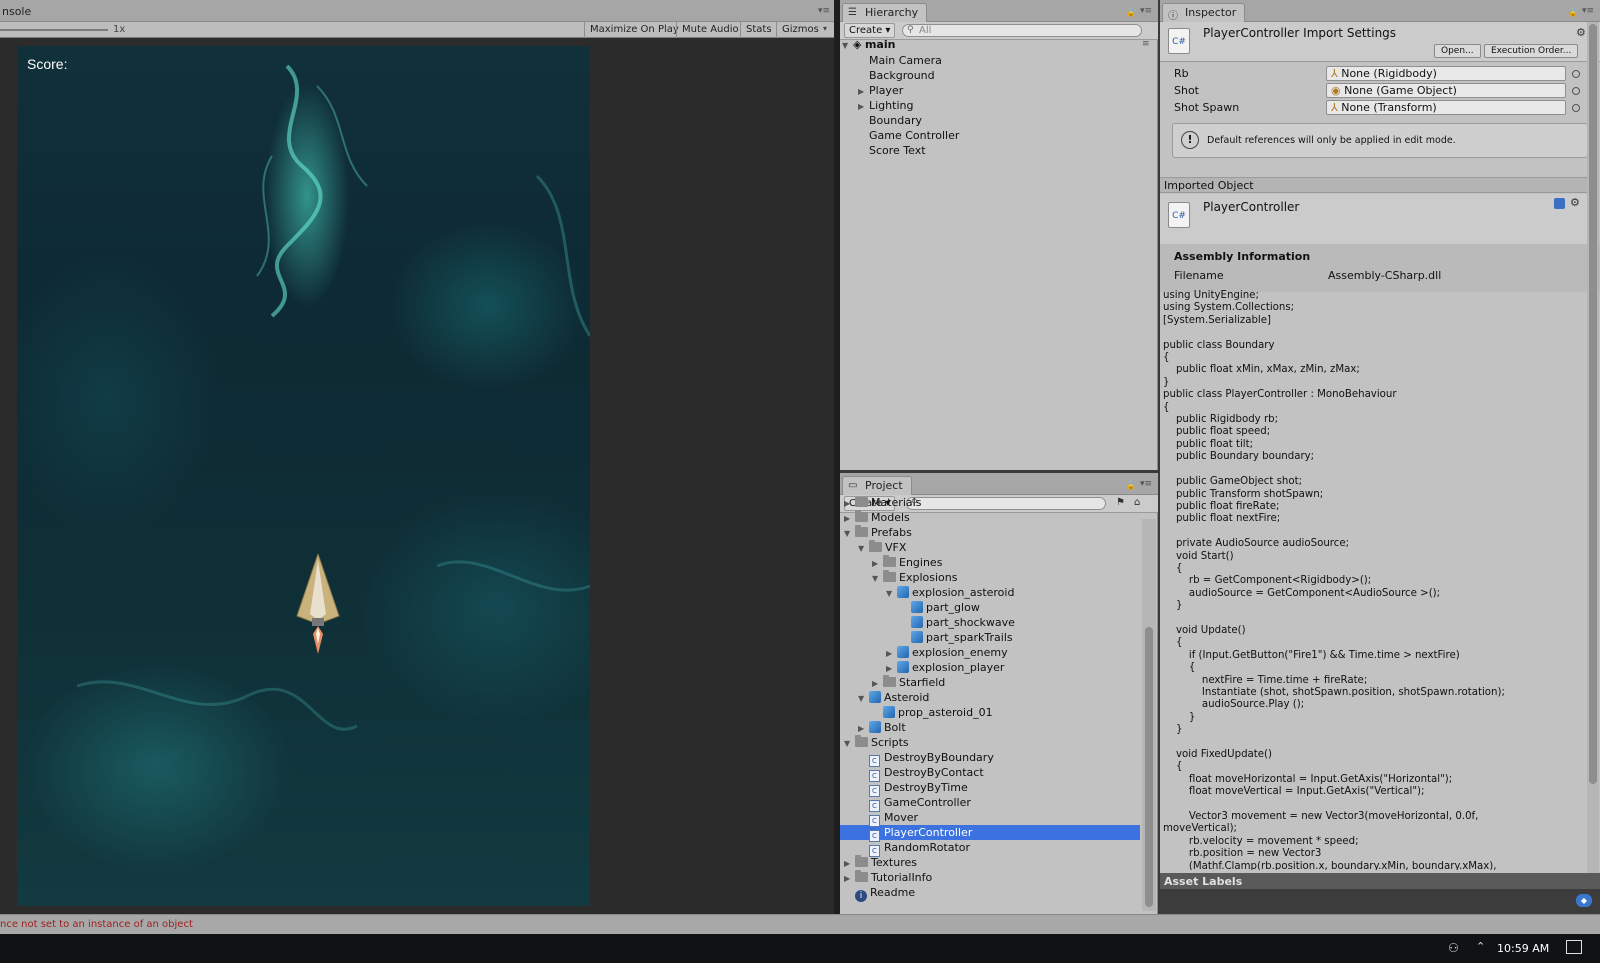 Image resolution: width=1600 pixels, height=963 pixels. What do you see at coordinates (990, 848) in the screenshot?
I see `project-item: C RandomRotator` at bounding box center [990, 848].